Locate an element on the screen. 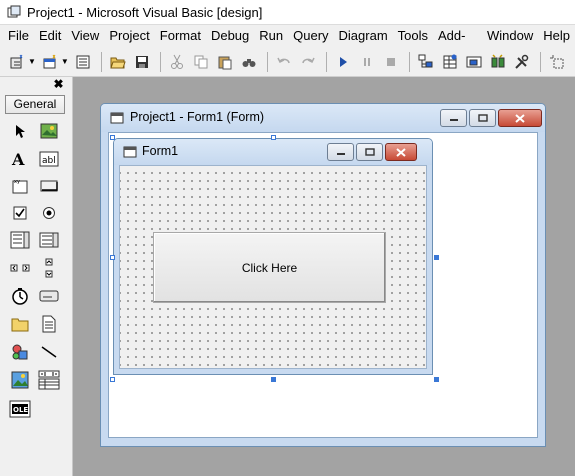 The image size is (575, 476). menu-add-ins: Add-Ins is located at coordinates (457, 45).